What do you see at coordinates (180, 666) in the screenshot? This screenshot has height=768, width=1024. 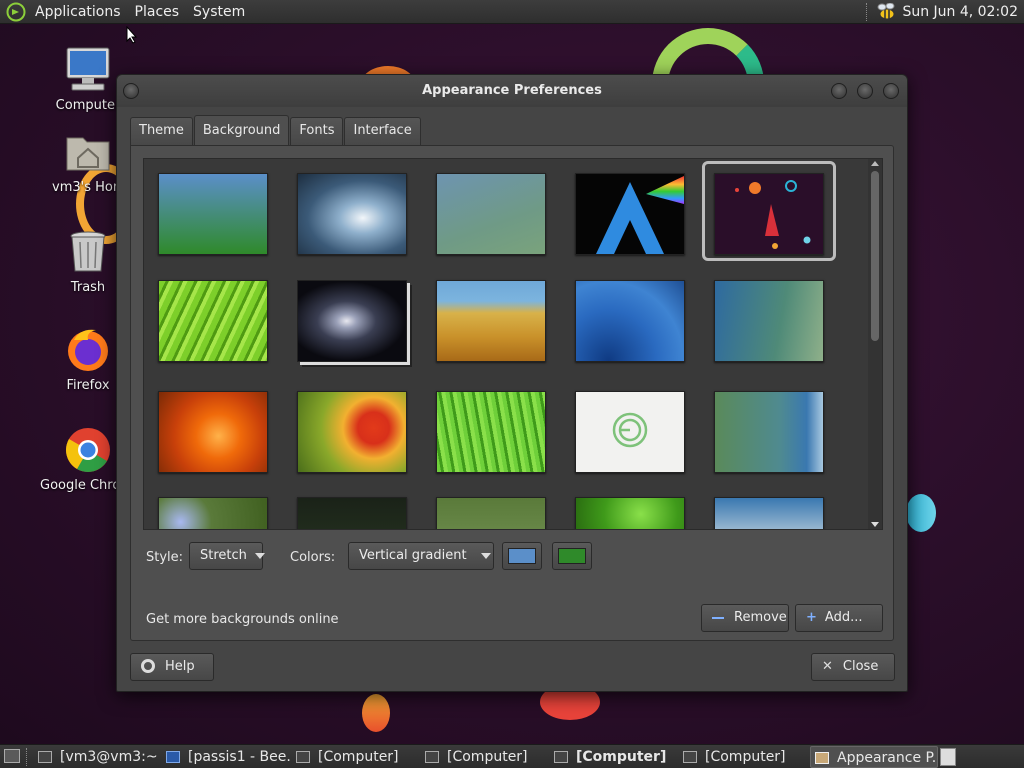 I see `help-button-label: Help` at bounding box center [180, 666].